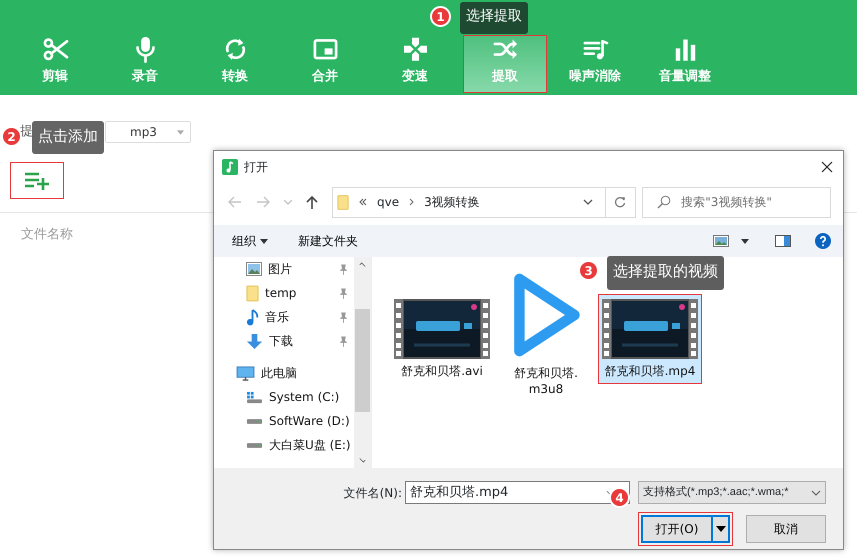  I want to click on address-bar: qve 3视频转换, so click(469, 202).